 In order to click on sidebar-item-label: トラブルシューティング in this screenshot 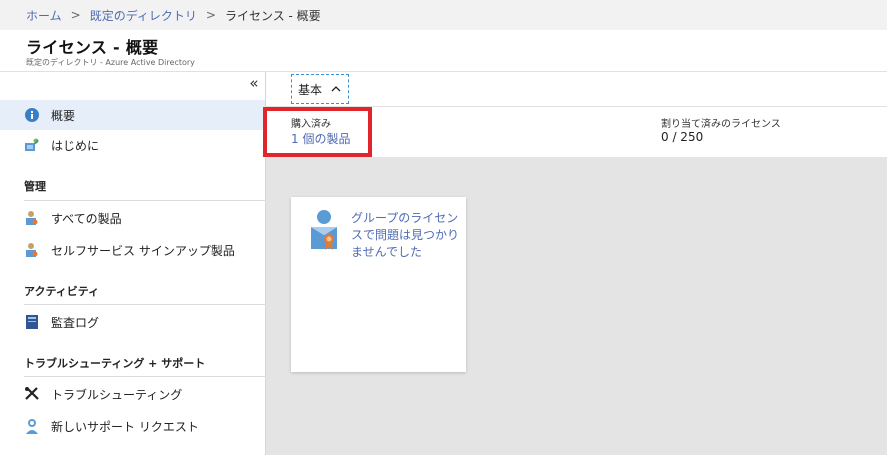, I will do `click(117, 394)`.